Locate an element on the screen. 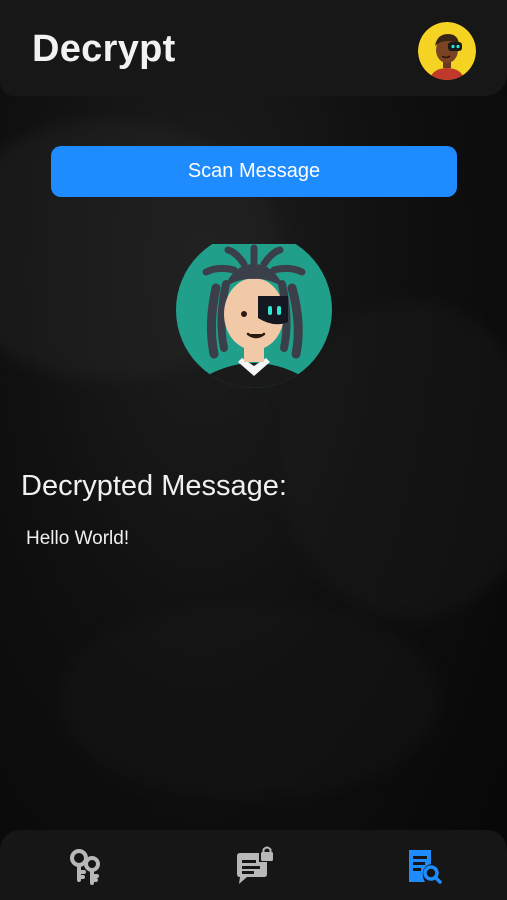 The image size is (507, 900). hacker-avatar-icon is located at coordinates (254, 310).